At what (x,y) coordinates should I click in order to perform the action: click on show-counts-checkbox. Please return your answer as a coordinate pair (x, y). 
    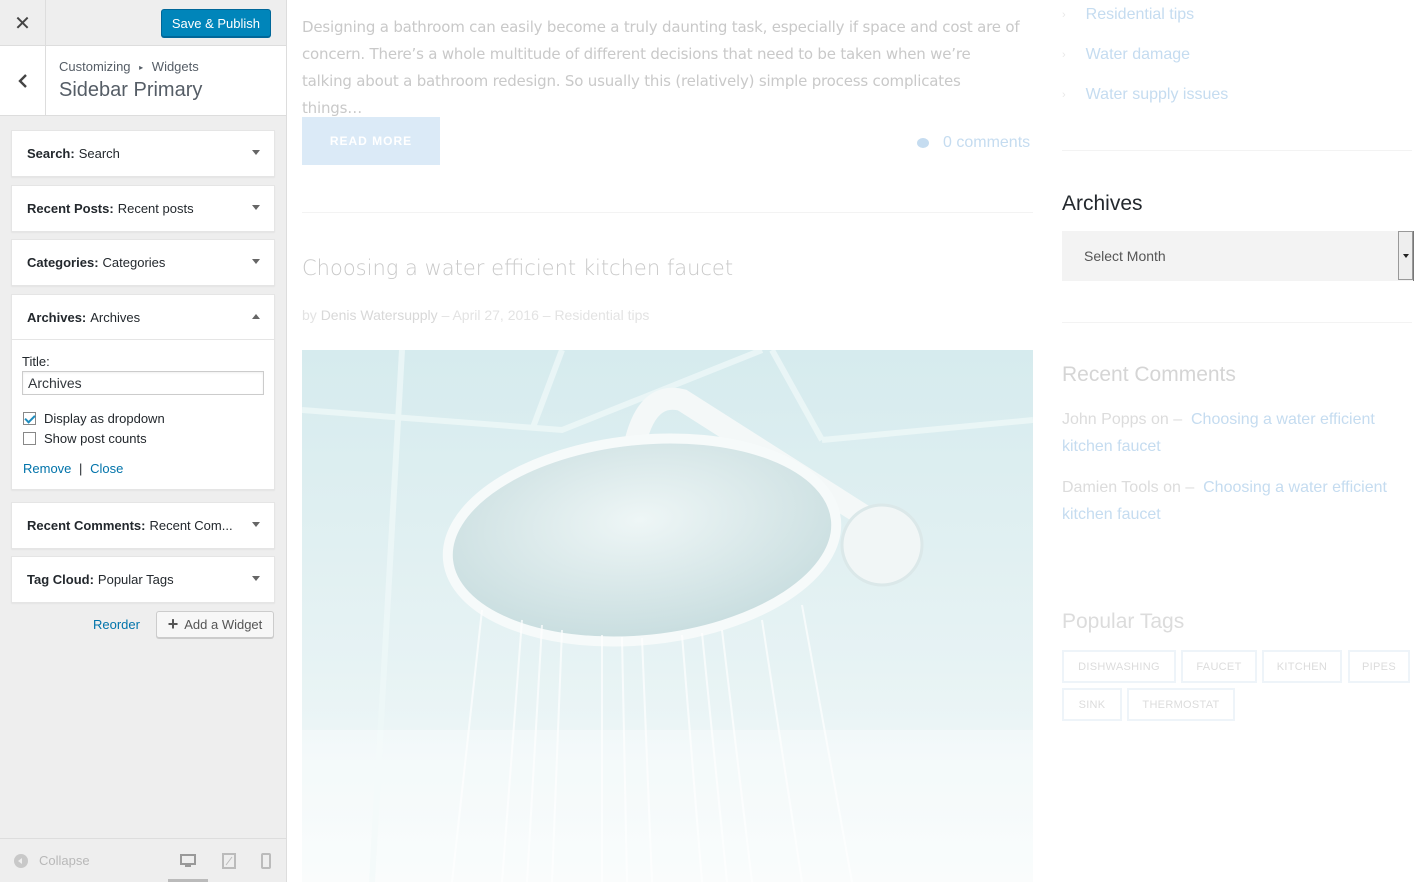
    Looking at the image, I should click on (29, 438).